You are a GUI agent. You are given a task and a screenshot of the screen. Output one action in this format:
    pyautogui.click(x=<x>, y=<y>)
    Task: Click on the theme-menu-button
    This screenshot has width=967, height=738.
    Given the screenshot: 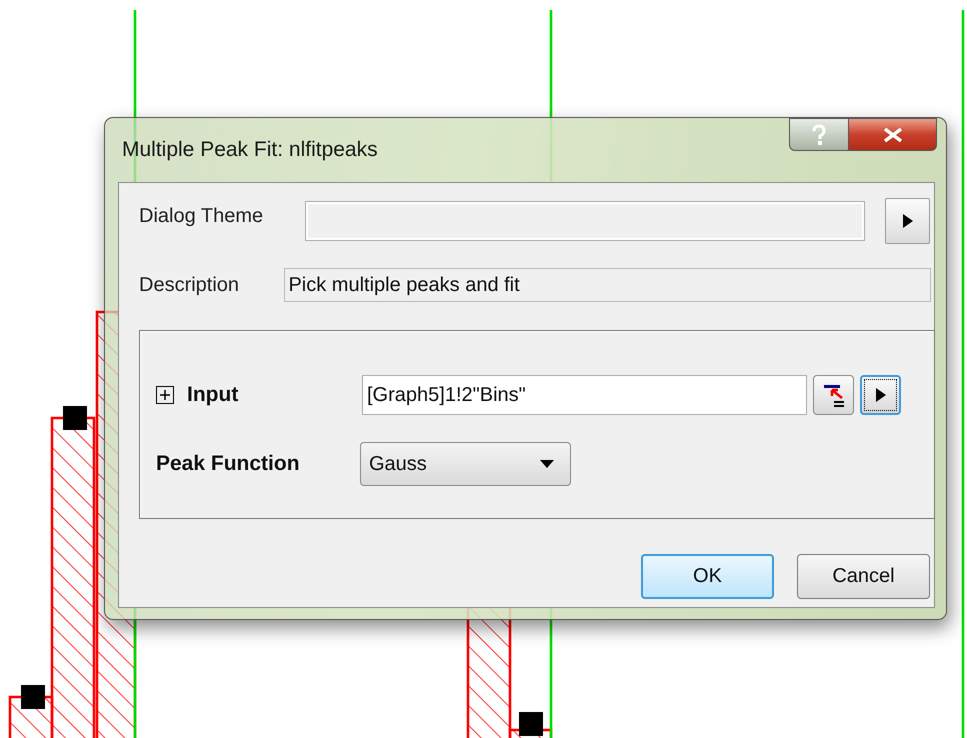 What is the action you would take?
    pyautogui.click(x=907, y=221)
    